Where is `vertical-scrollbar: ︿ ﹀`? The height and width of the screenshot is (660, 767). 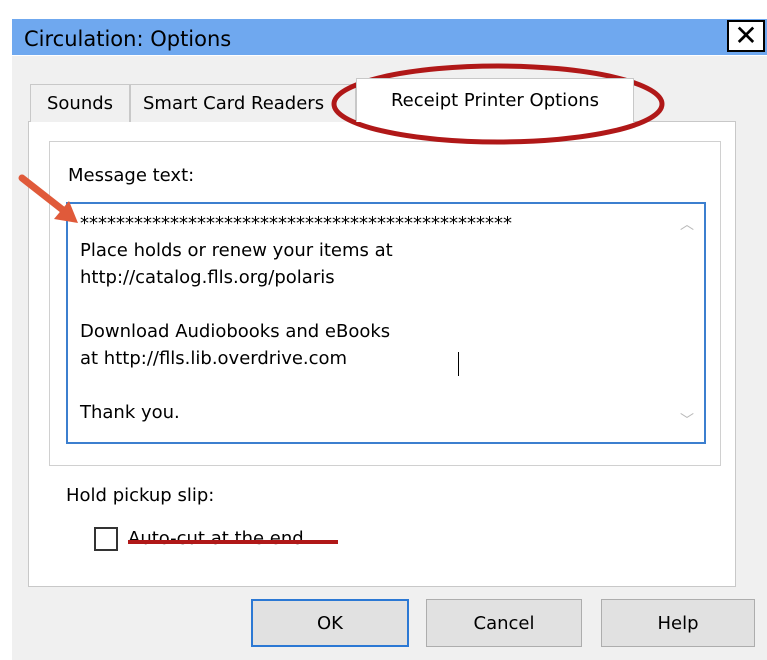
vertical-scrollbar: ︿ ﹀ is located at coordinates (687, 323).